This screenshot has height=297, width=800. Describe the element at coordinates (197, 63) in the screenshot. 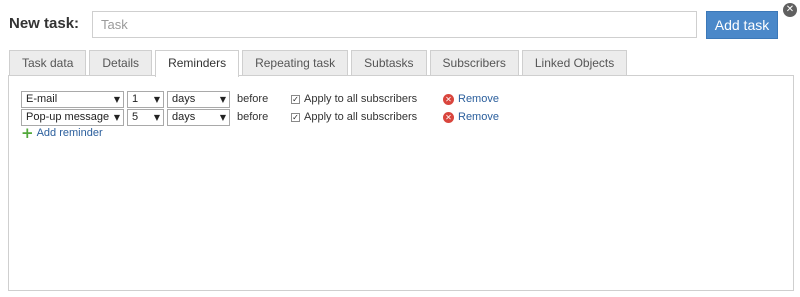

I see `tab-reminders: Reminders` at that location.